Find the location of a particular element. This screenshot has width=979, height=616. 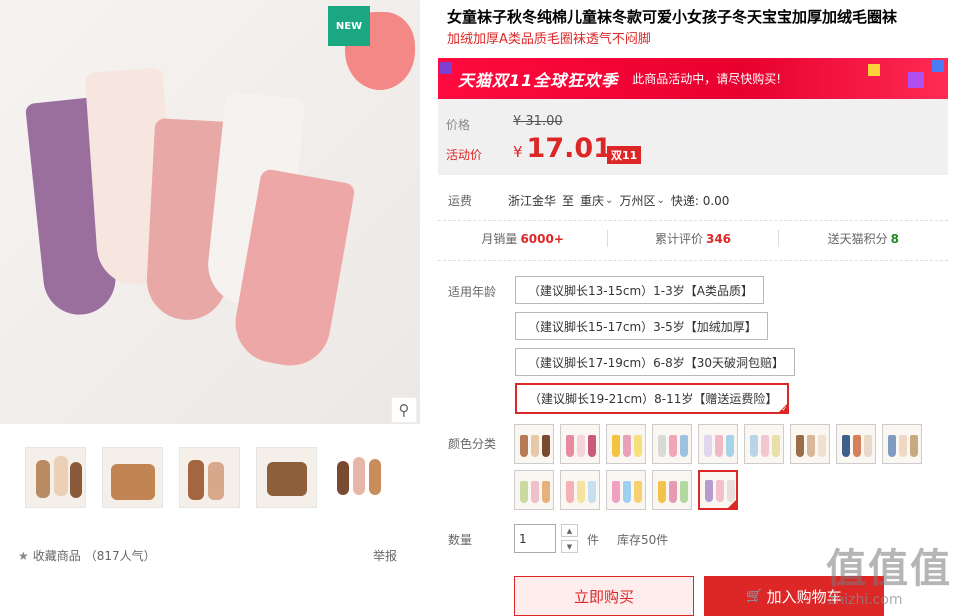

age-option-label: （建议脚长19-21cm）8-11岁【赠送运费险】 is located at coordinates (653, 399).